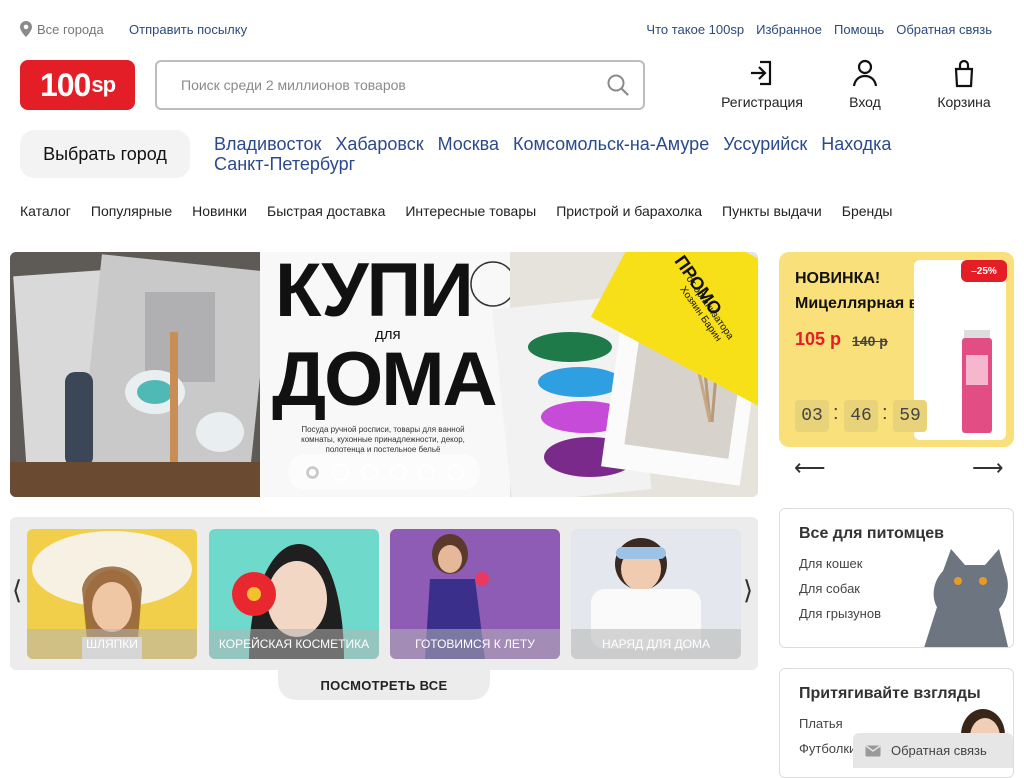 Image resolution: width=1024 pixels, height=778 pixels. What do you see at coordinates (890, 693) in the screenshot?
I see `fashion-title: Притягивайте взгляды` at bounding box center [890, 693].